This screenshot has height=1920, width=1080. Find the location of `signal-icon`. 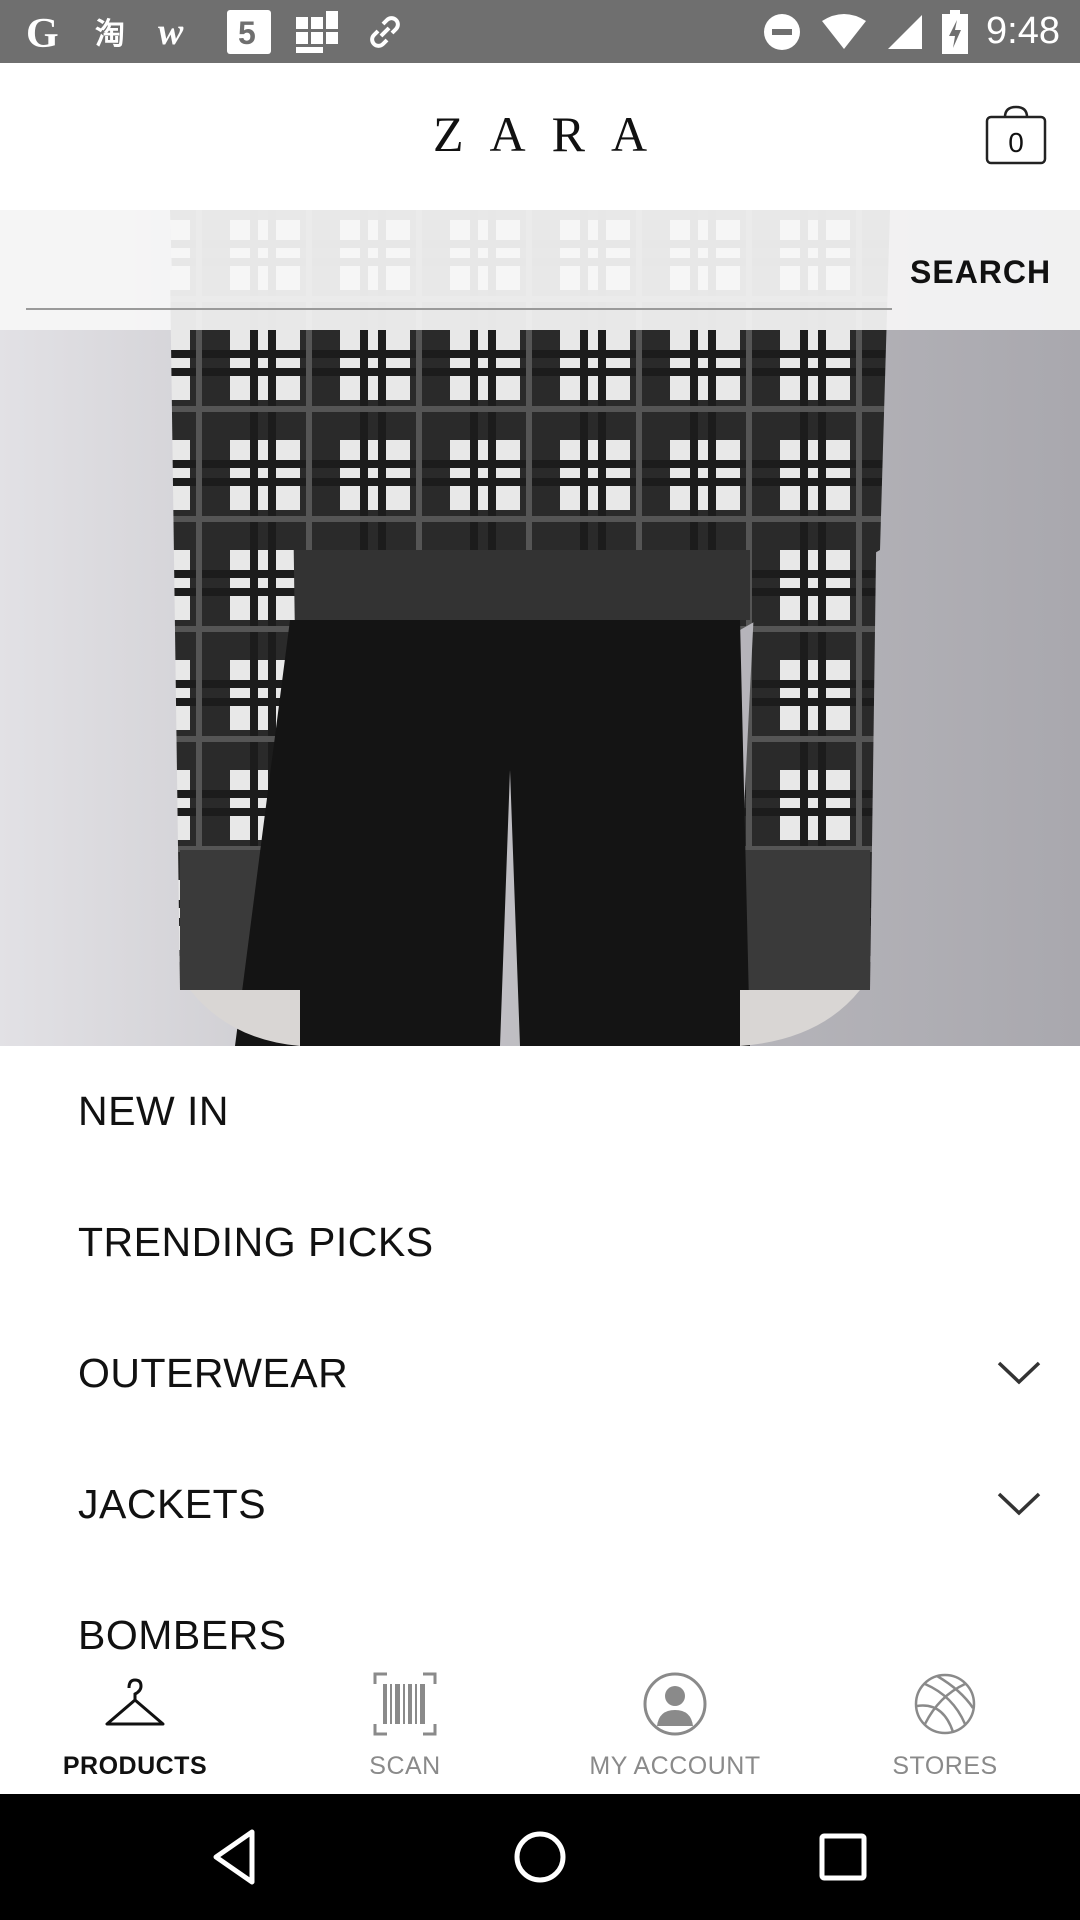

signal-icon is located at coordinates (905, 31).